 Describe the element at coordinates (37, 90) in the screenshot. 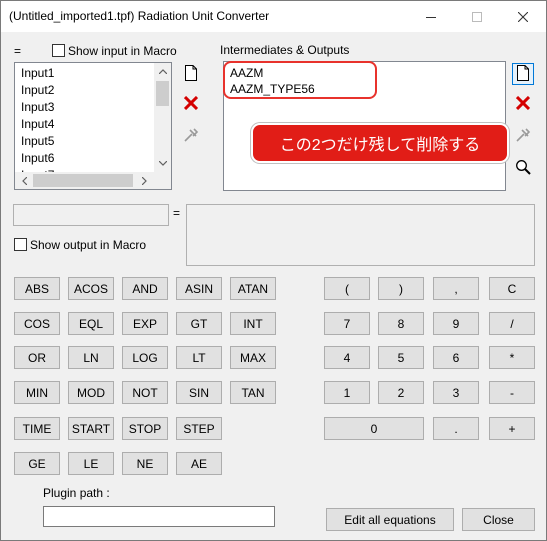

I see `list-item: Input2` at that location.